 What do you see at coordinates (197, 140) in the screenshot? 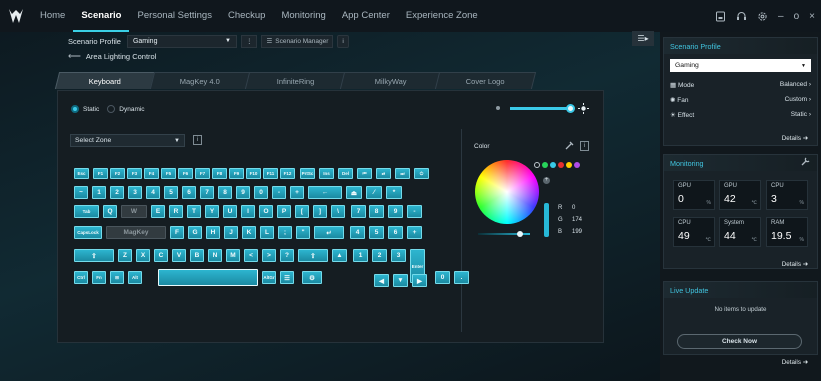
I see `zone-info-icon: i` at bounding box center [197, 140].